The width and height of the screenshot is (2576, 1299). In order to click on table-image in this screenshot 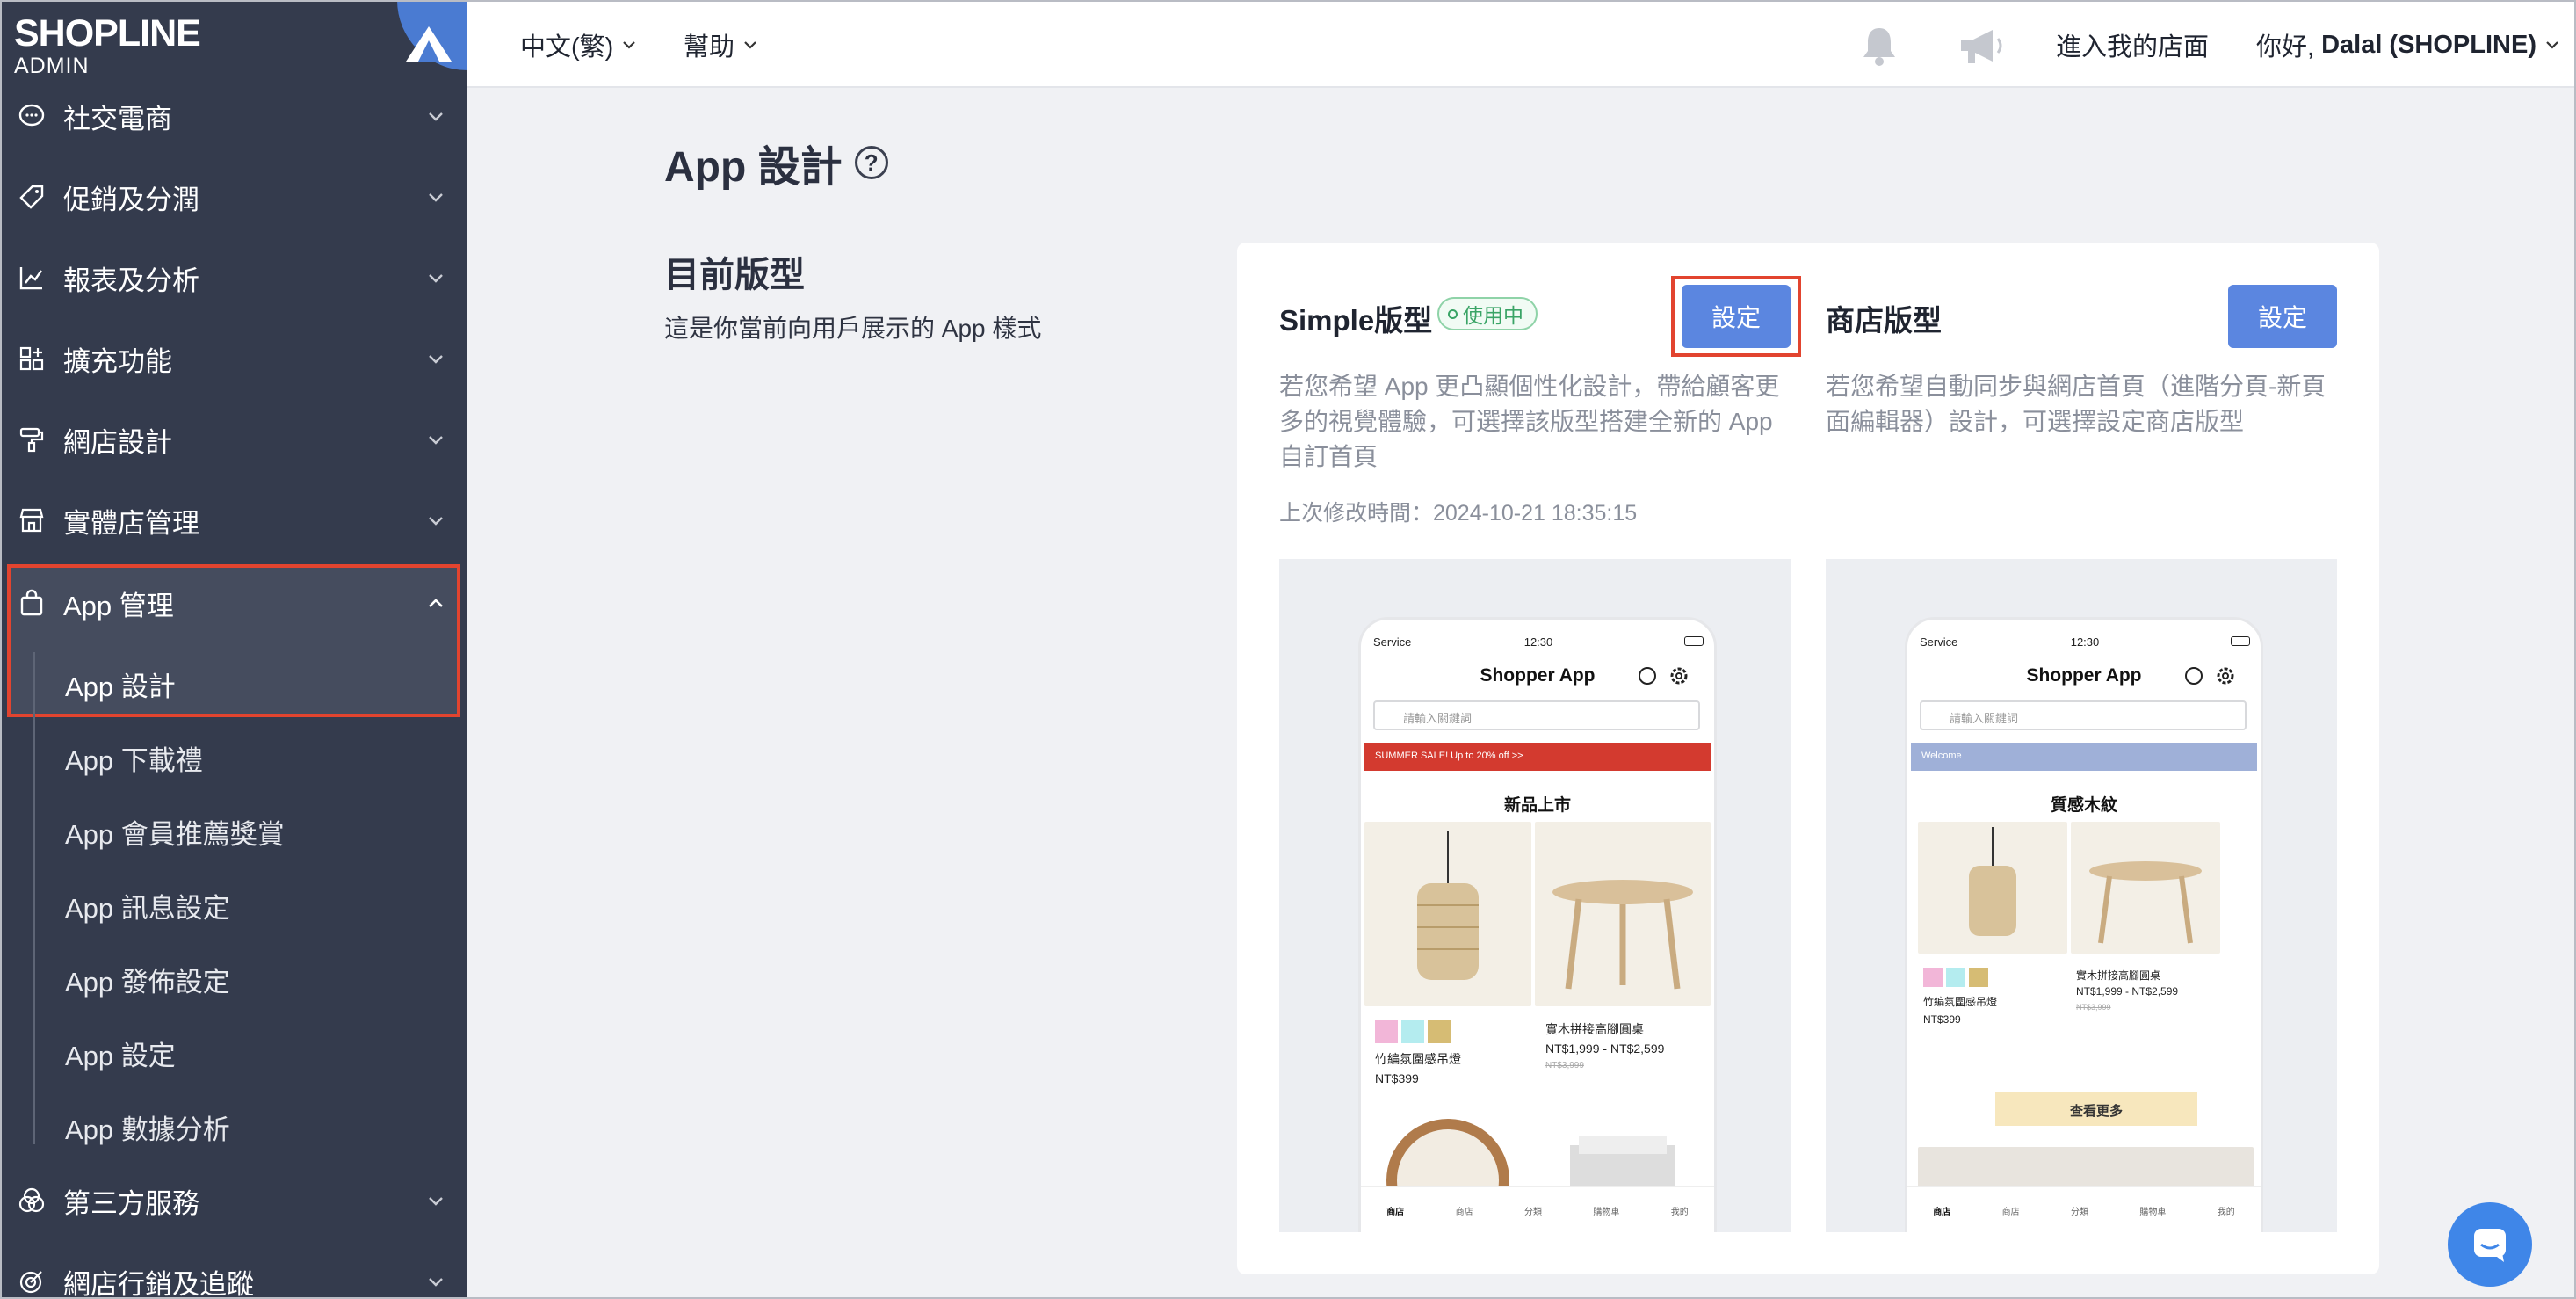, I will do `click(2145, 888)`.